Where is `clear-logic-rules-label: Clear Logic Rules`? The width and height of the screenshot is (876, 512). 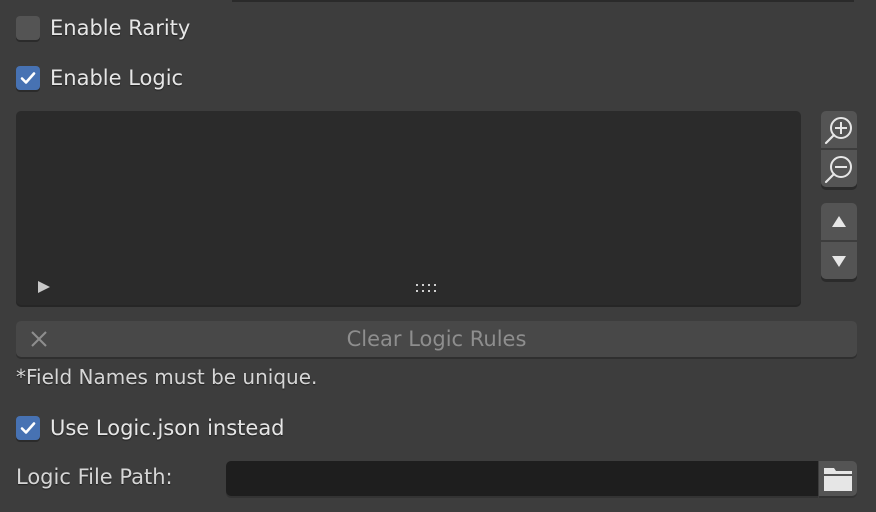
clear-logic-rules-label: Clear Logic Rules is located at coordinates (436, 339).